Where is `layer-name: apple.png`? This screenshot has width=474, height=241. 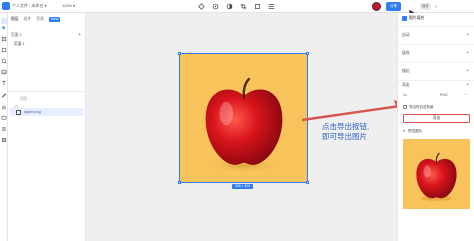 layer-name: apple.png is located at coordinates (32, 112).